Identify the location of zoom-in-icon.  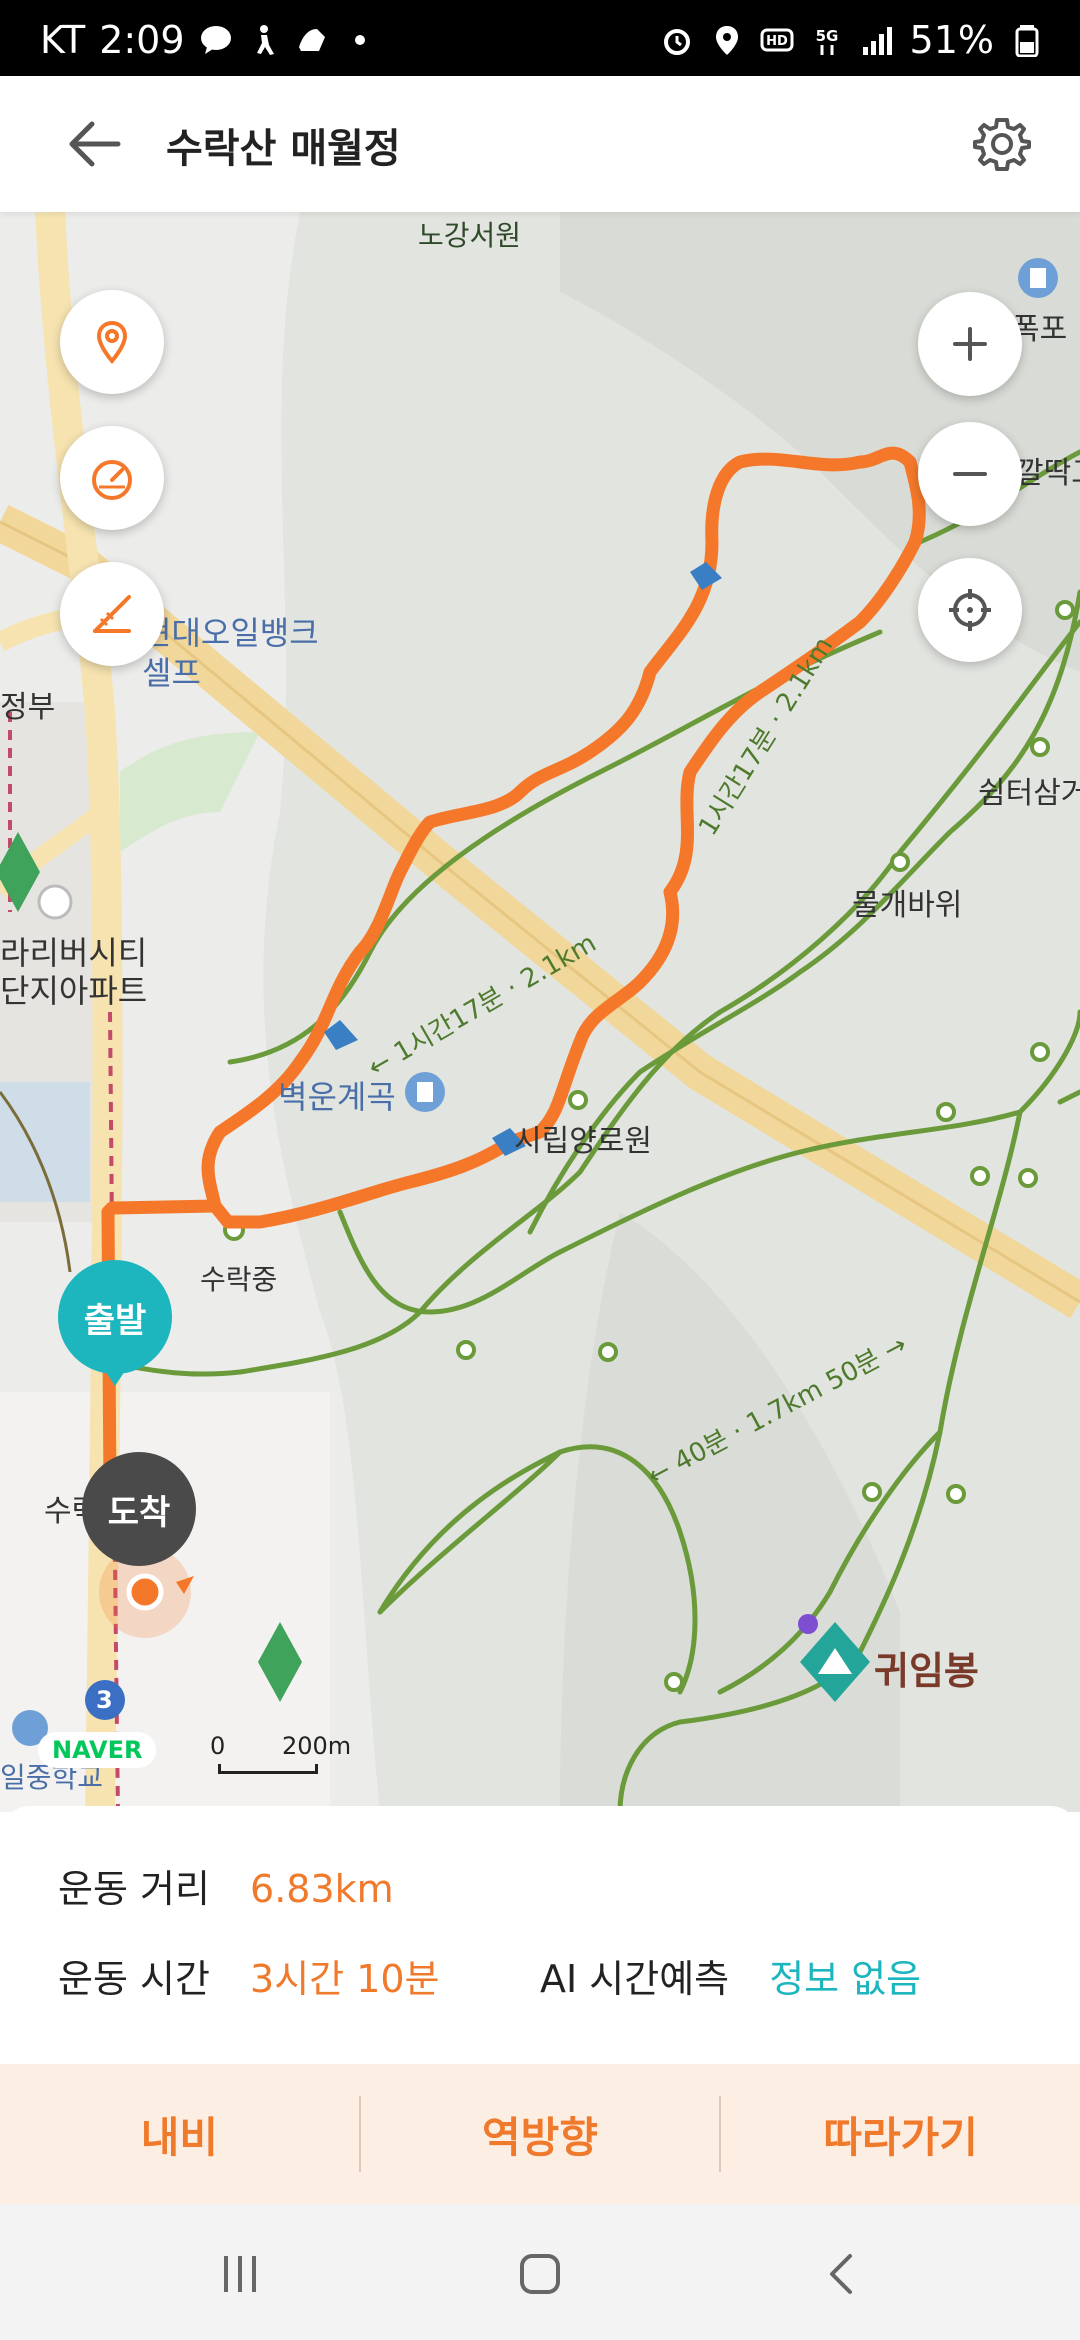
(970, 344).